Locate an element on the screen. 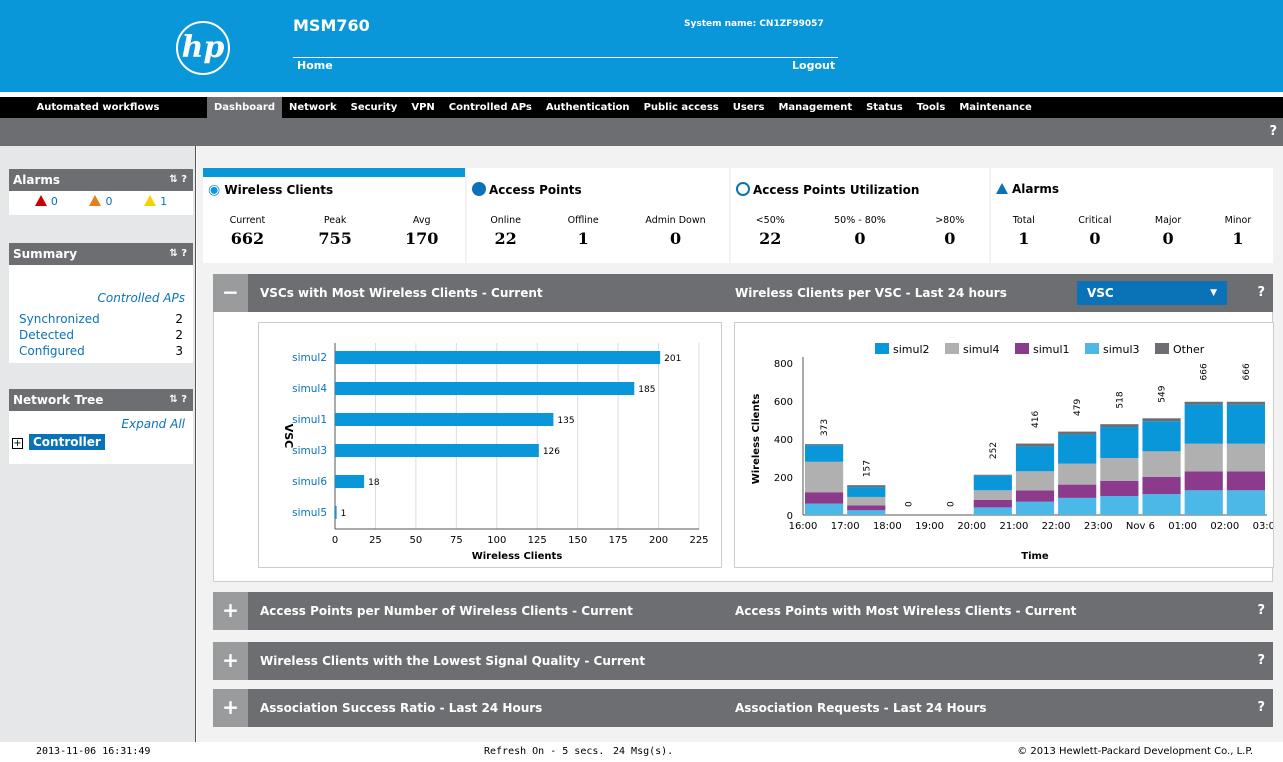  network-tree-box: Network Tree ⇅ ? Expand All + Controller is located at coordinates (101, 426).